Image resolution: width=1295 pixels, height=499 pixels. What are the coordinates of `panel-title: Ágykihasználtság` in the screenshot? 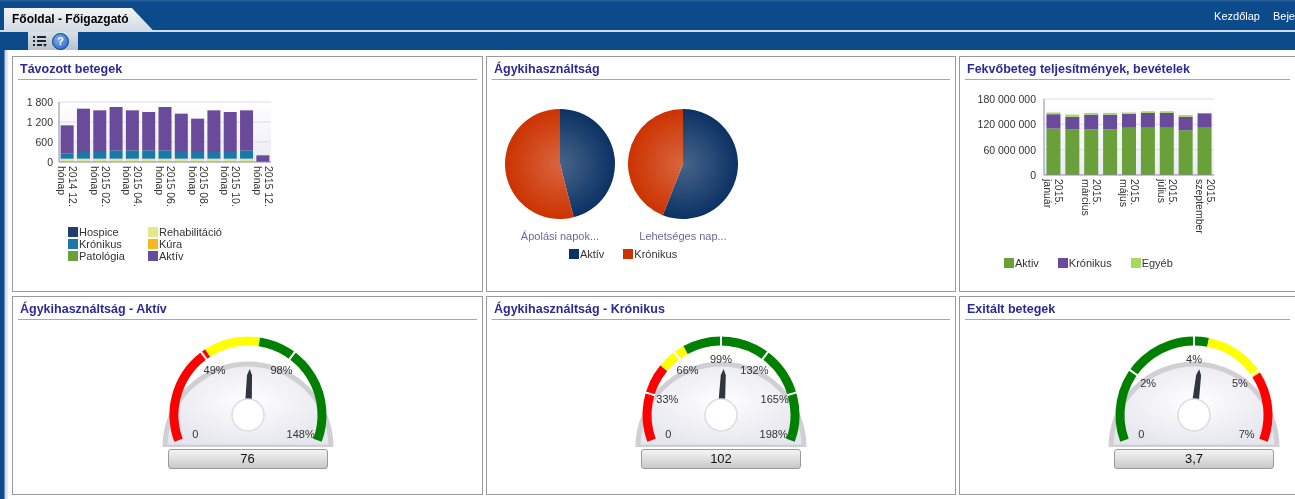 It's located at (721, 68).